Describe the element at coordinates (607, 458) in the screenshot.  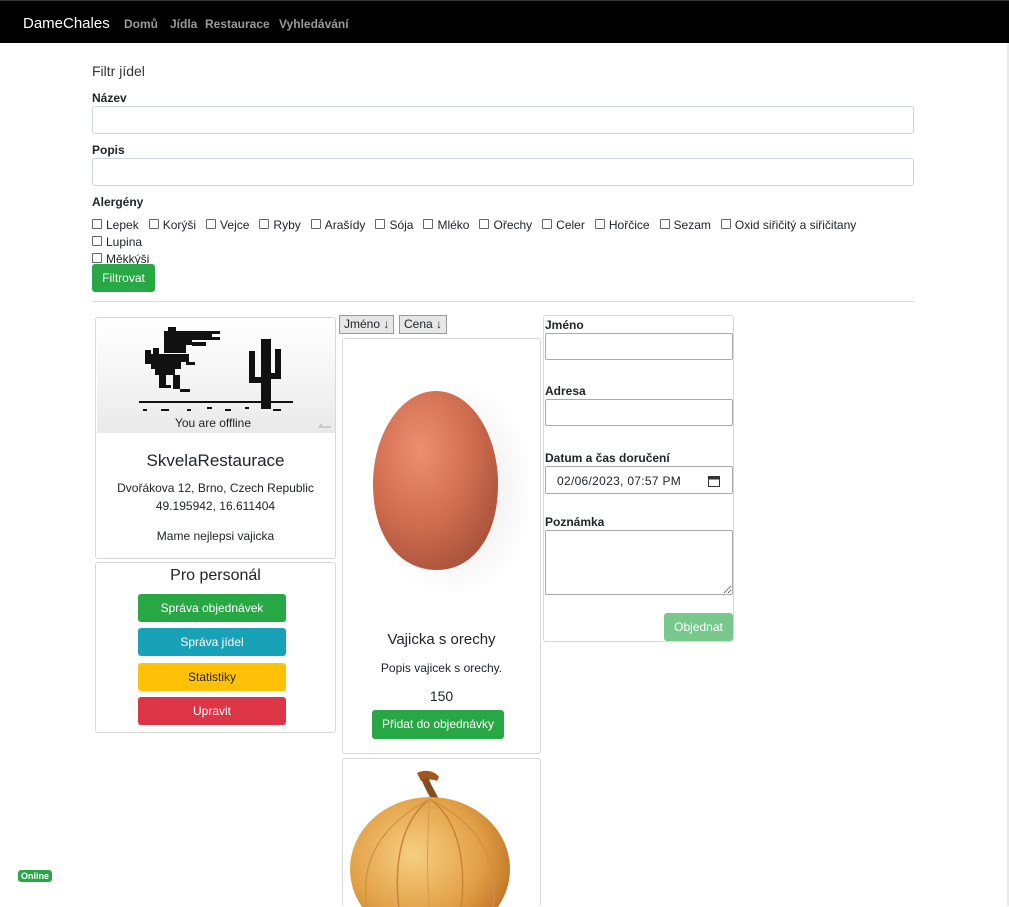
I see `order-datetime-label: Datum a čas doručení` at that location.